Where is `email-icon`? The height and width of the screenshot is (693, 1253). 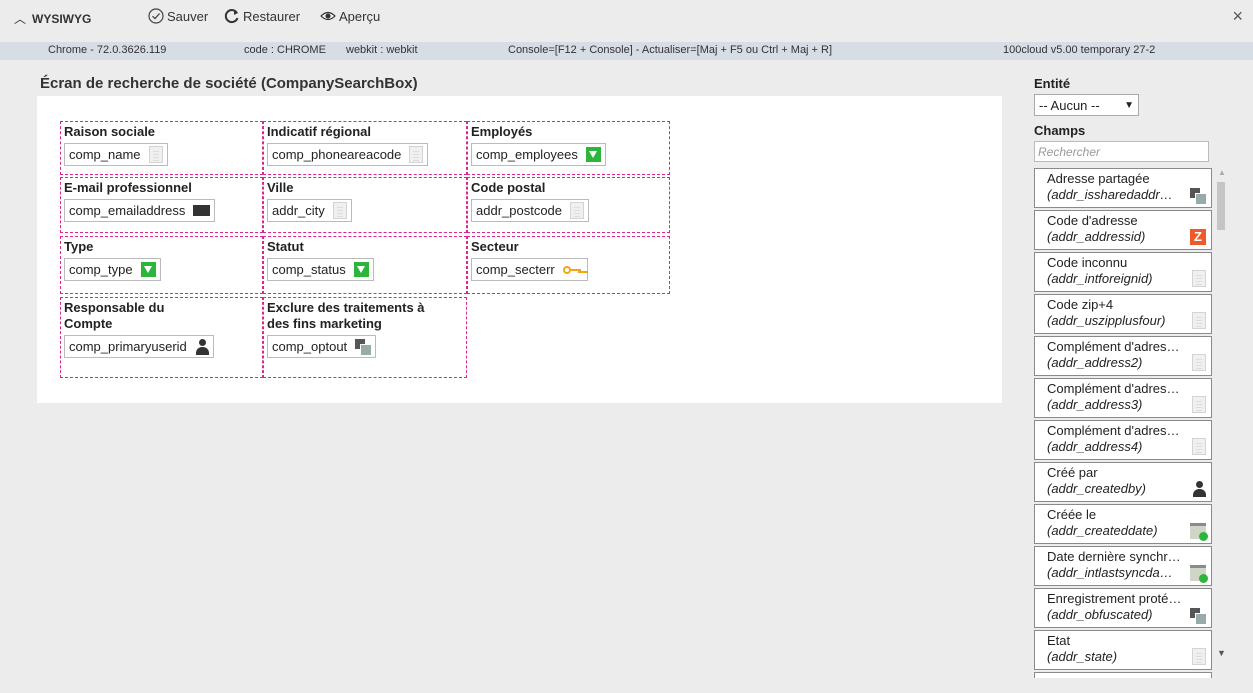 email-icon is located at coordinates (202, 210).